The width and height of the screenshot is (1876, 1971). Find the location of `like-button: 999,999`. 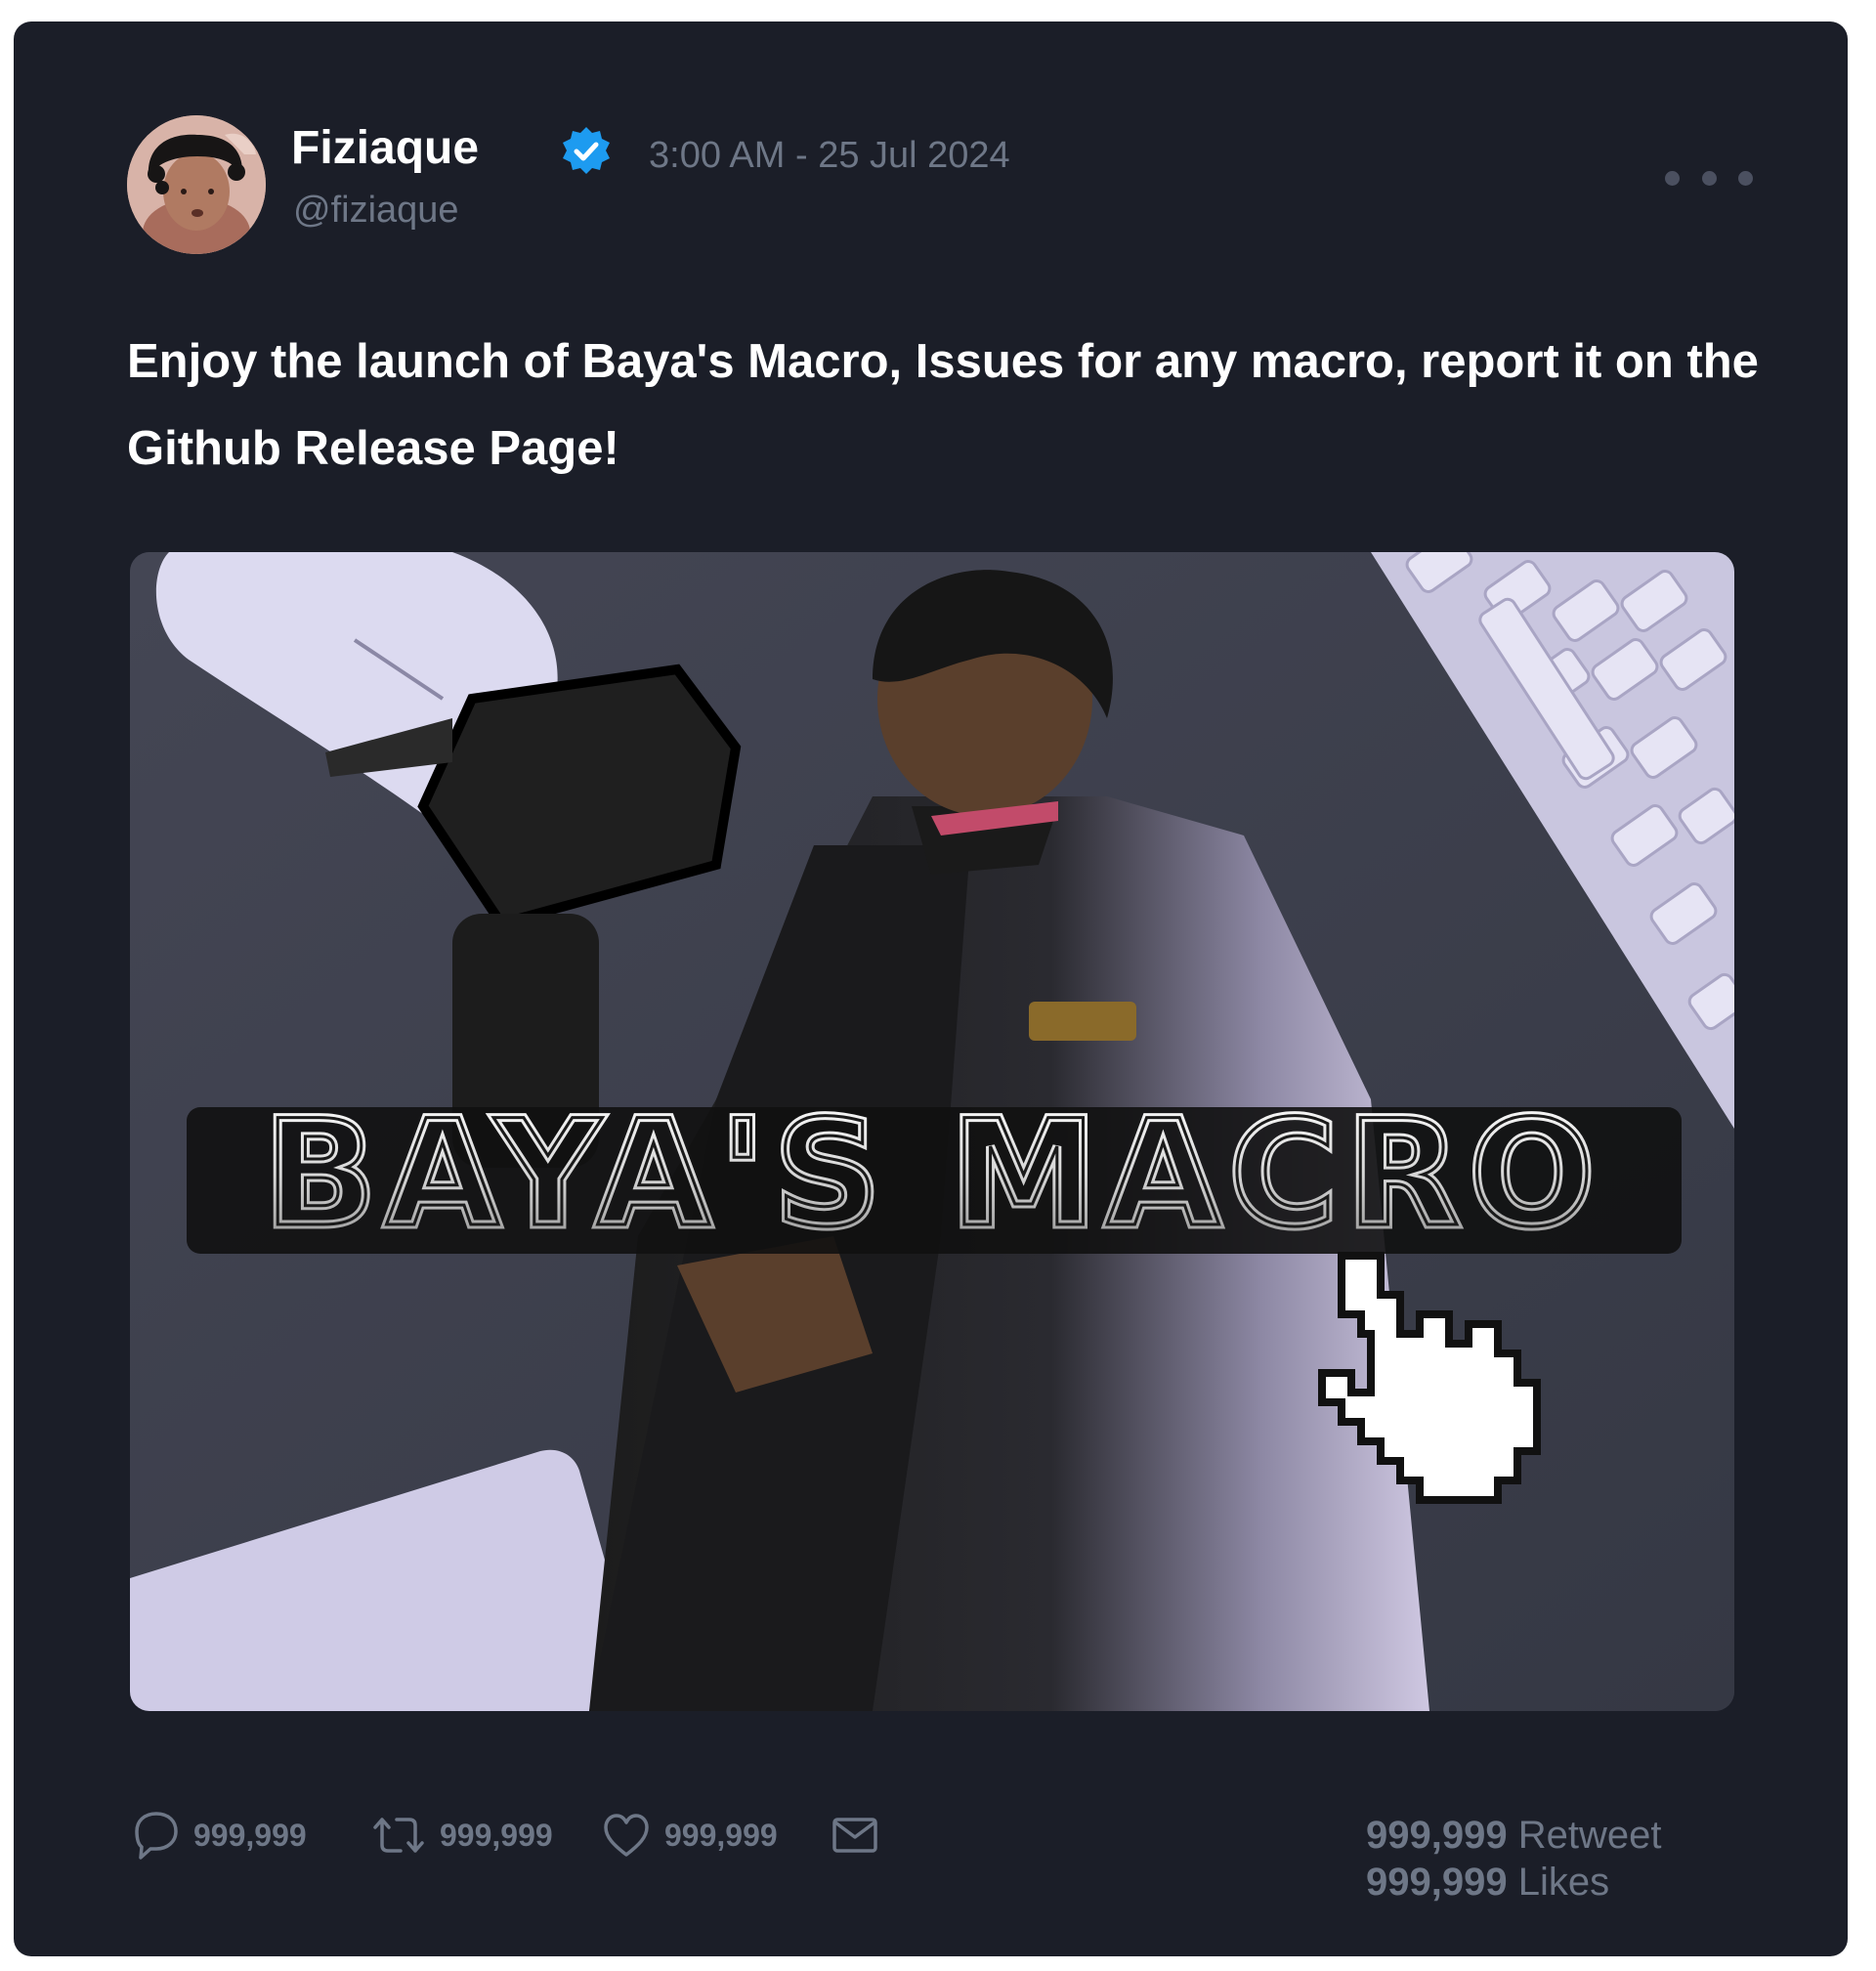

like-button: 999,999 is located at coordinates (690, 1835).